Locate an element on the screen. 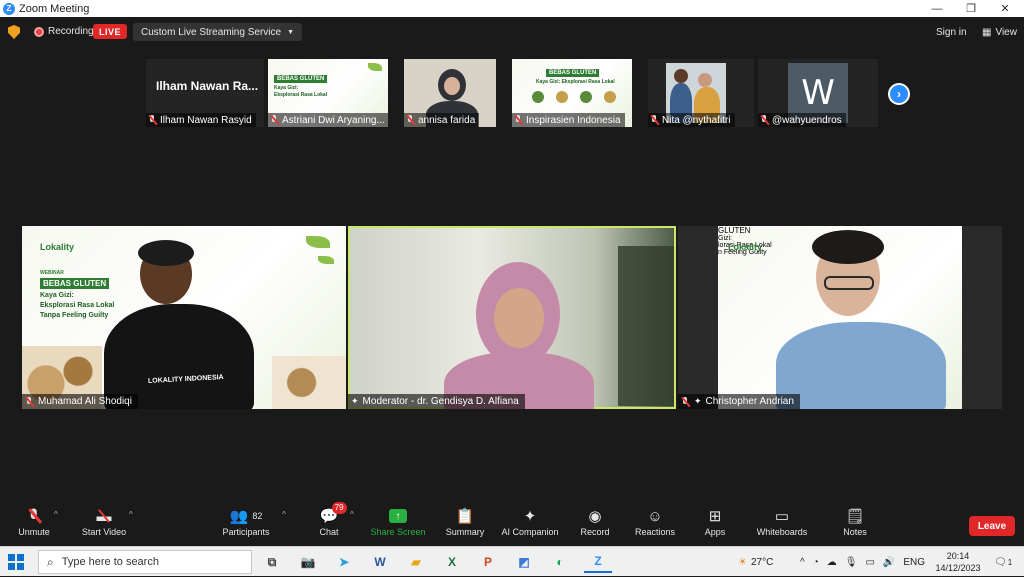 This screenshot has width=1024, height=577. minimize-icon: — is located at coordinates (937, 8).